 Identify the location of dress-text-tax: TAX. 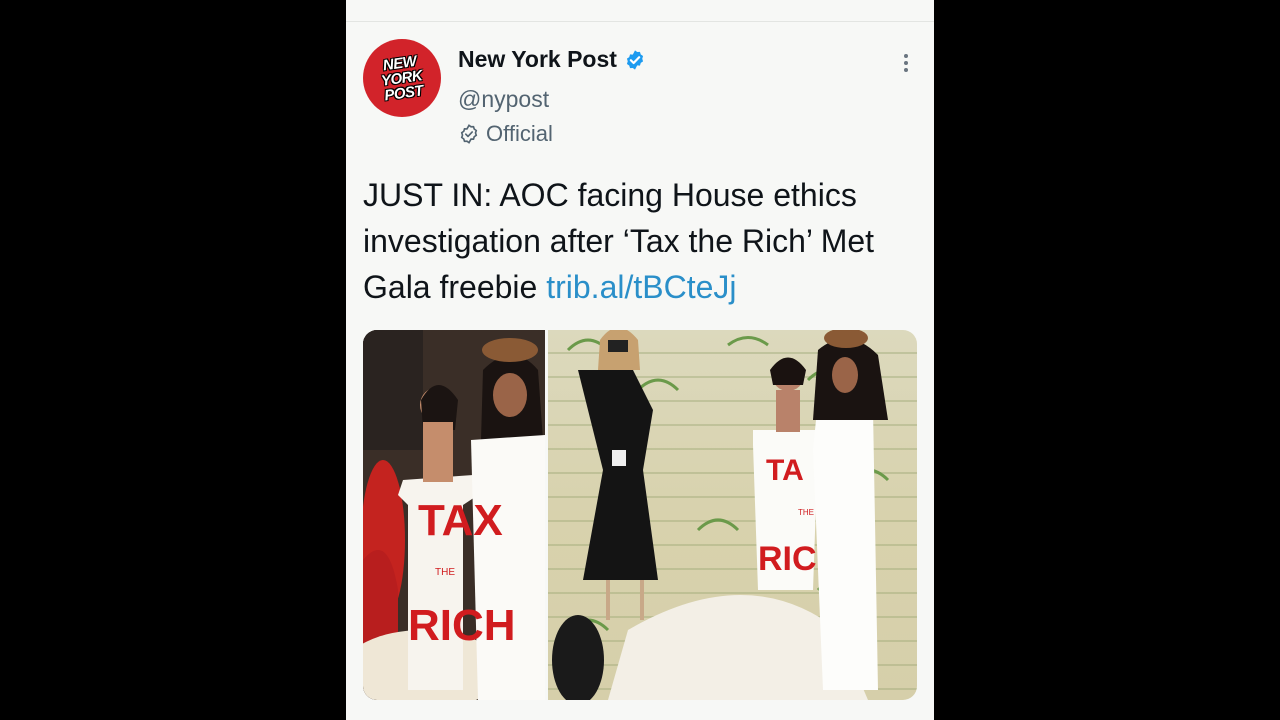
(460, 520).